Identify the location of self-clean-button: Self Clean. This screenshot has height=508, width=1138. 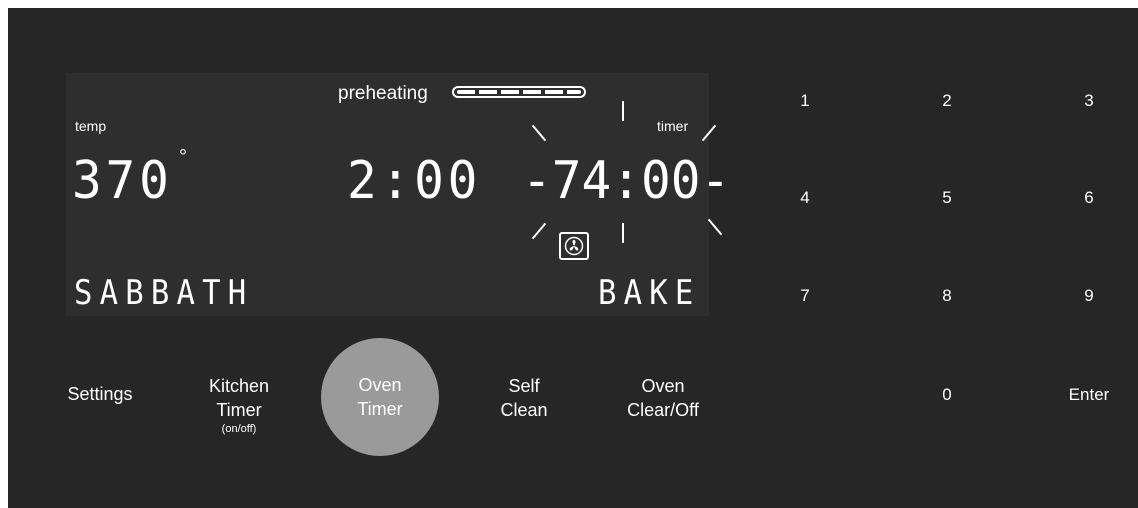
(524, 398).